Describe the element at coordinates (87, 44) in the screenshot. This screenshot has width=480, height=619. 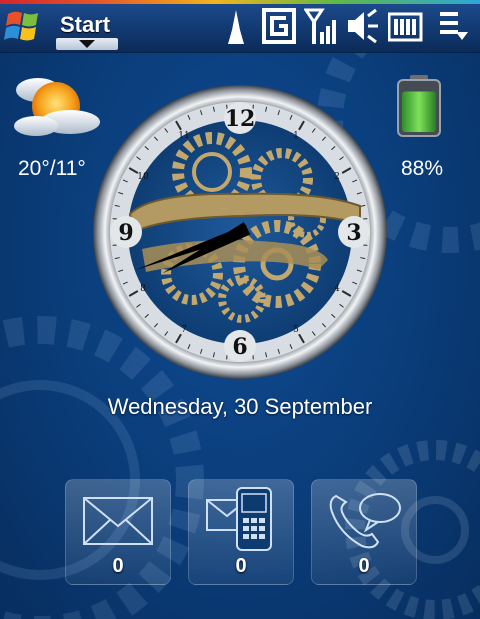
I see `start-dropdown-arrow` at that location.